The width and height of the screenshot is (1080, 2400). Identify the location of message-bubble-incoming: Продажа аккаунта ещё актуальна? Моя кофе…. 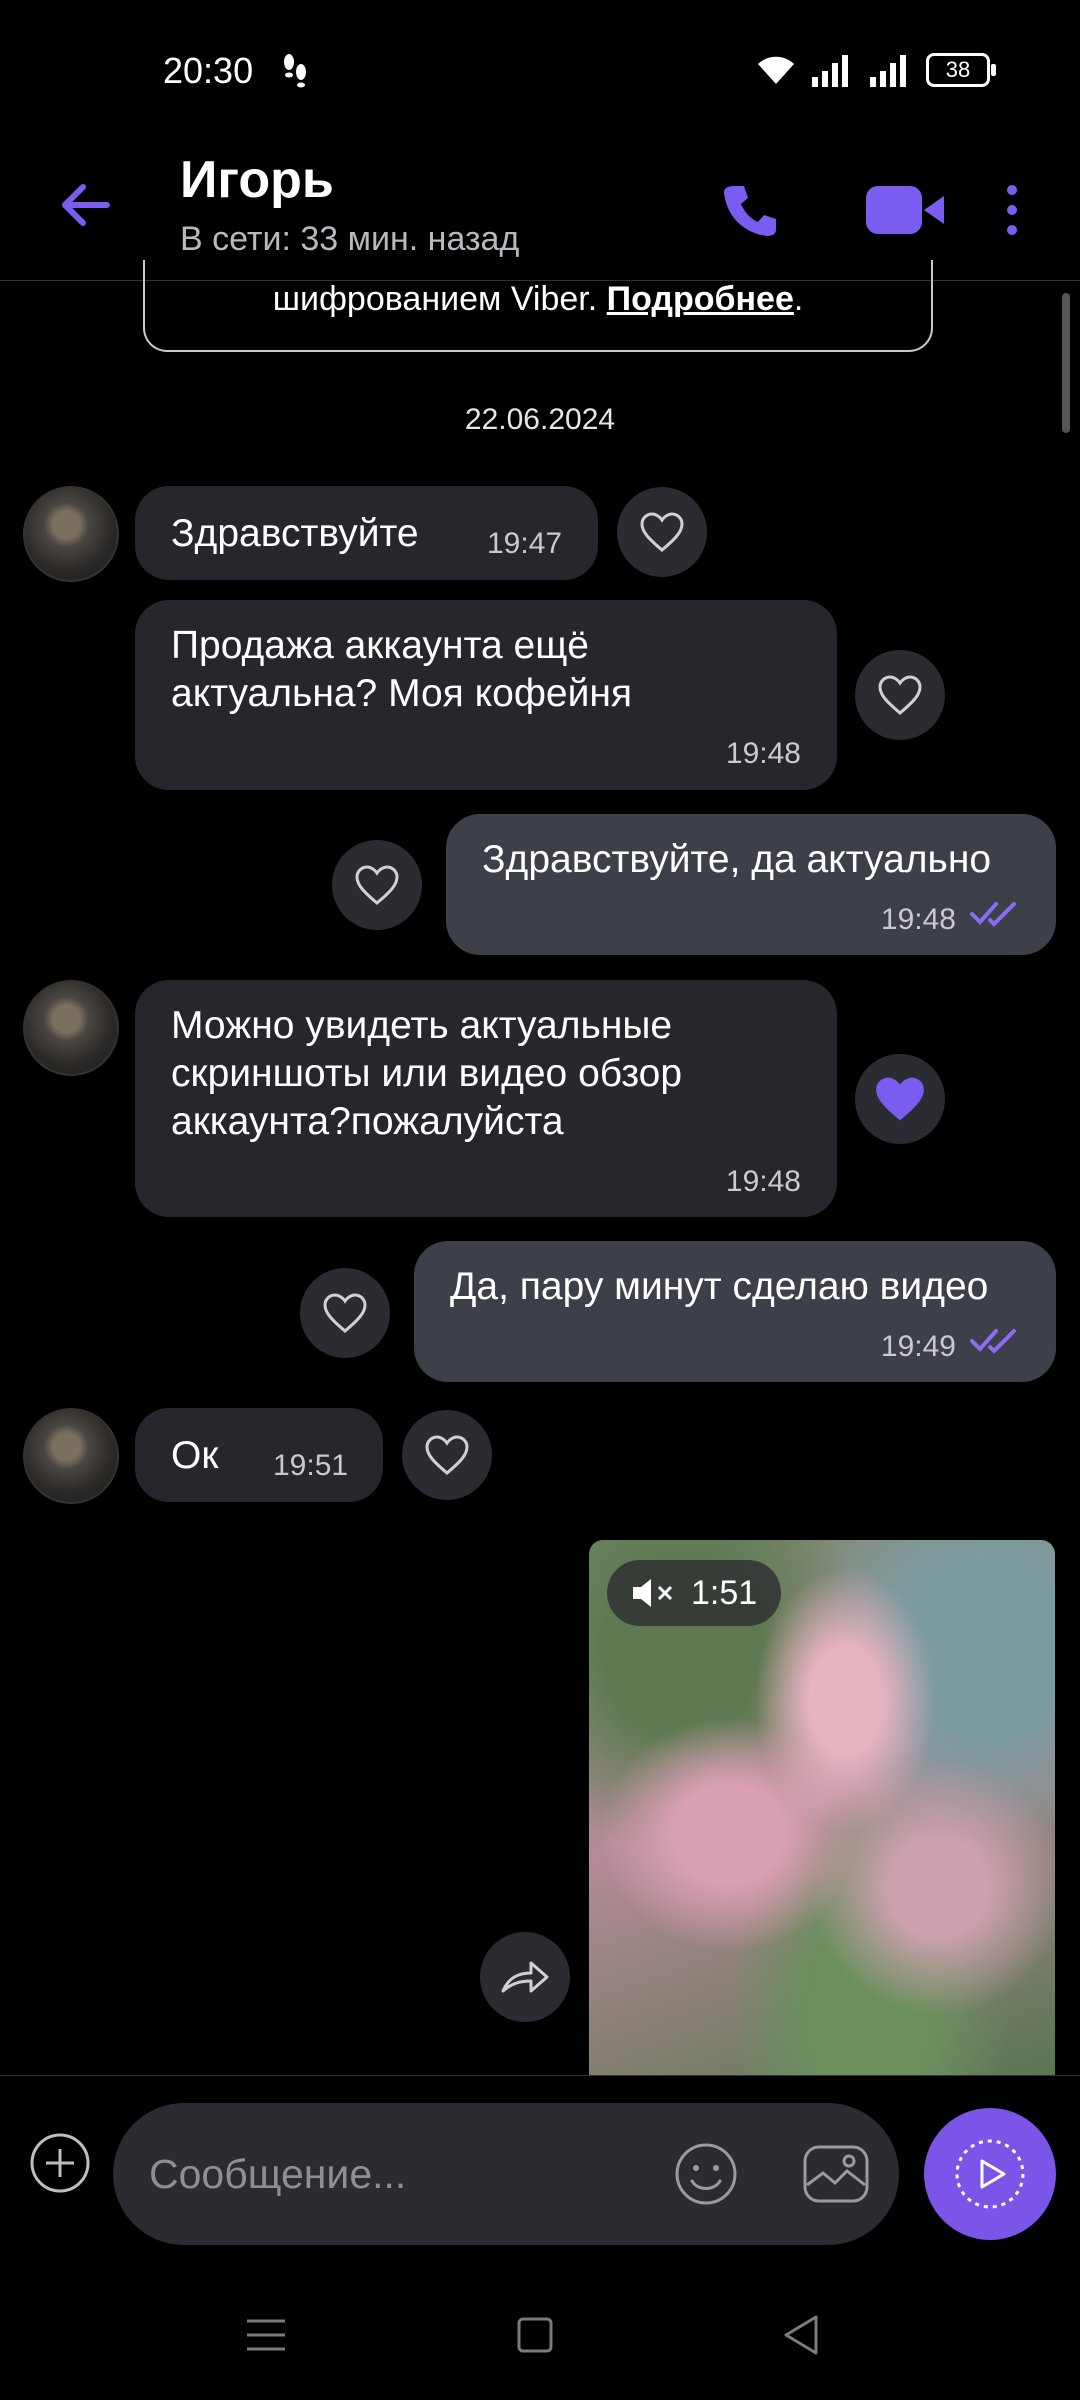
(486, 695).